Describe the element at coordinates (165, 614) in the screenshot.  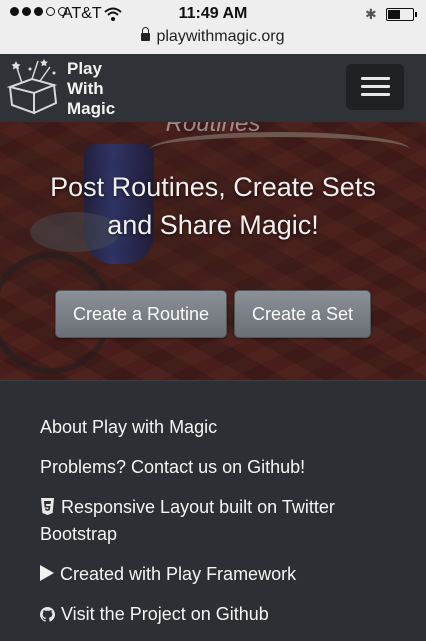
I see `github-link-text: Visit the Project on Github` at that location.